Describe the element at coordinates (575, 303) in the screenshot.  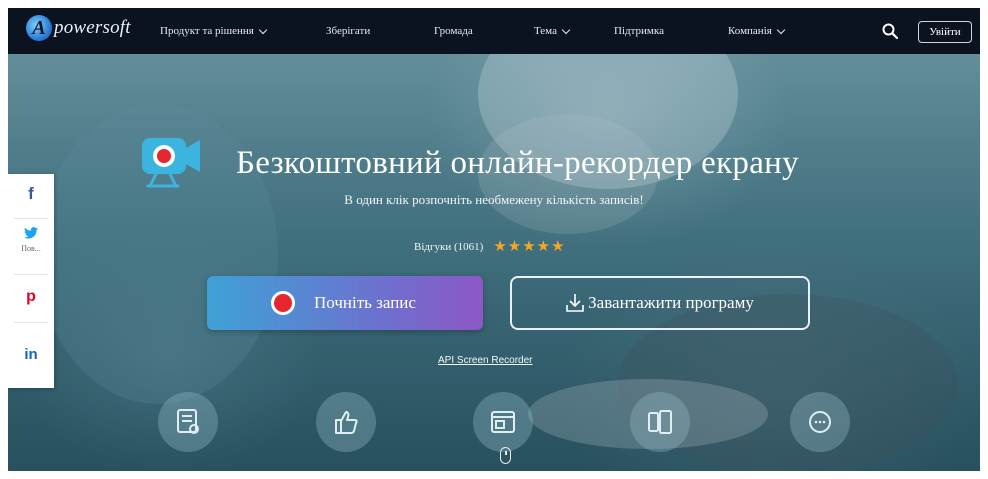
I see `download-icon` at that location.